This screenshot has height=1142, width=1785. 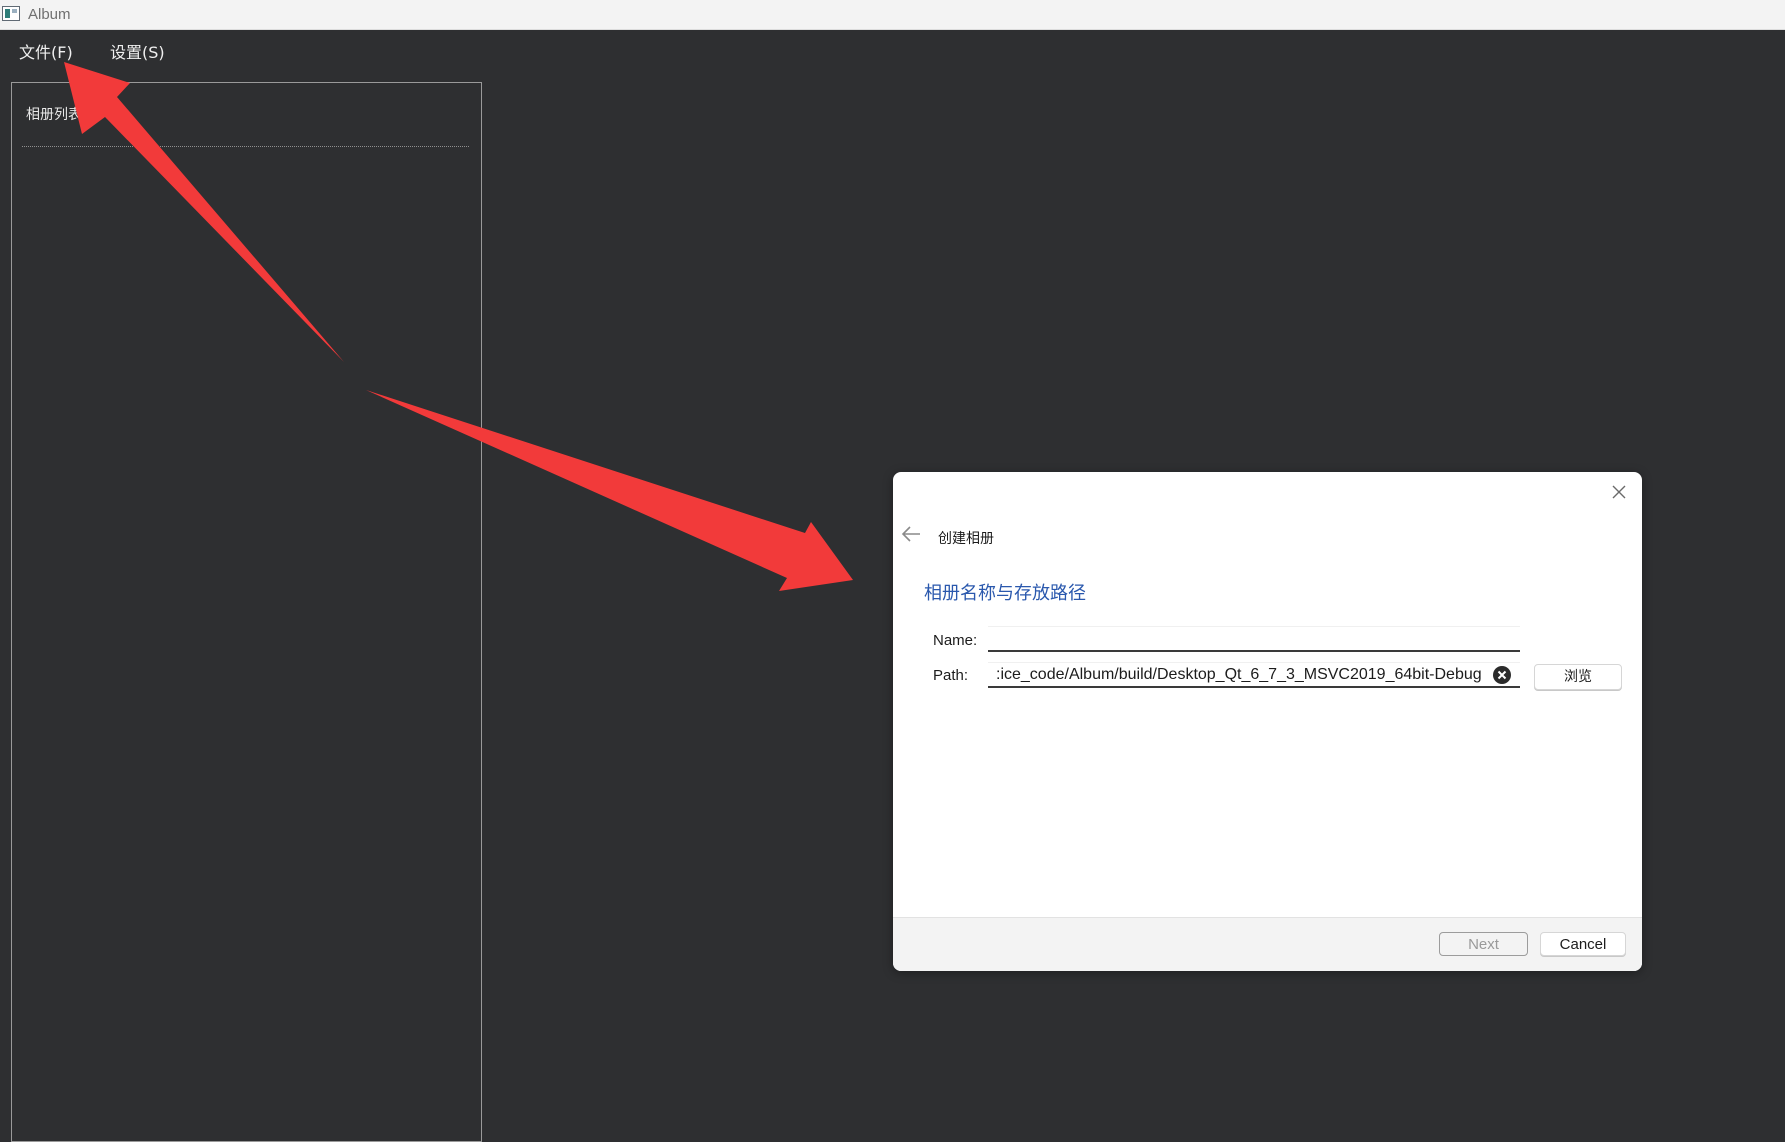 I want to click on name-input, so click(x=1254, y=639).